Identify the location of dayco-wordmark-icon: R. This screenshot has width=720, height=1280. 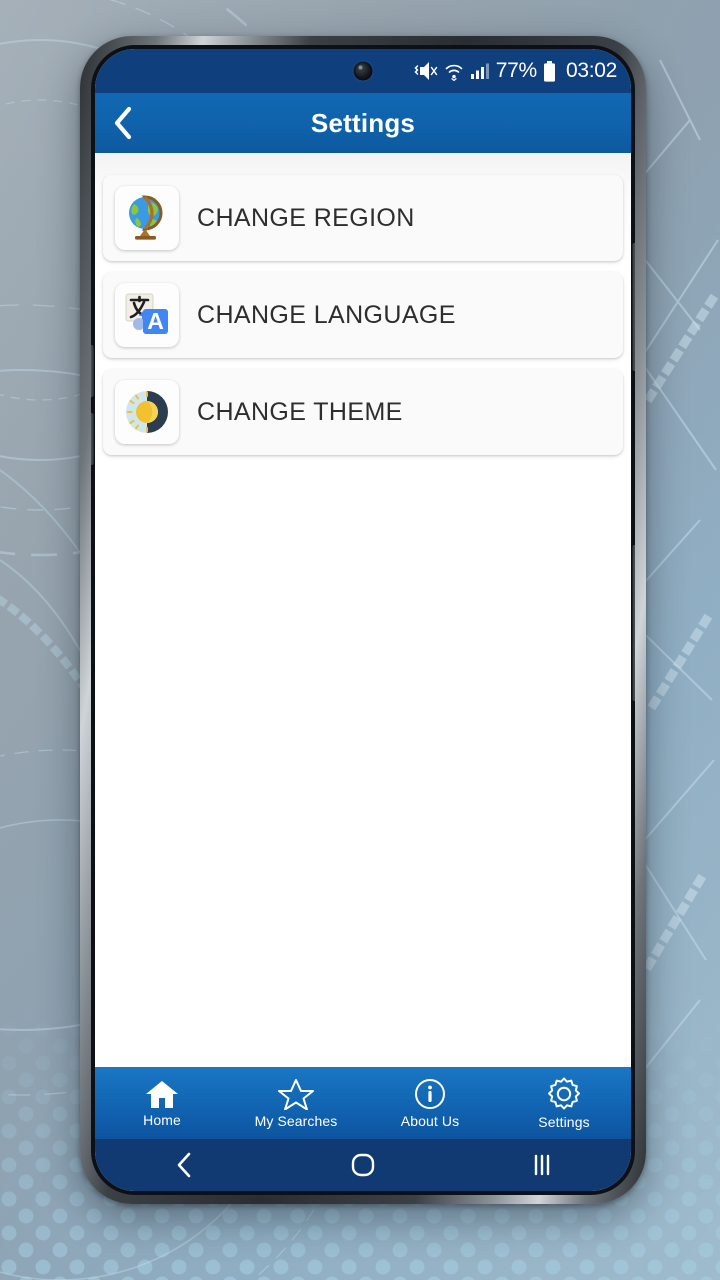
(360, 1271).